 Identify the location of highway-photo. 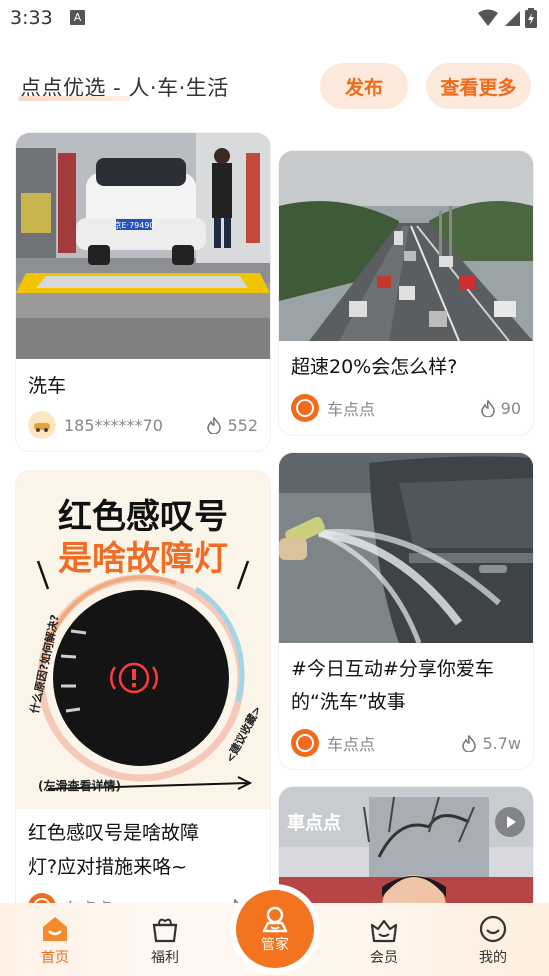
(406, 246).